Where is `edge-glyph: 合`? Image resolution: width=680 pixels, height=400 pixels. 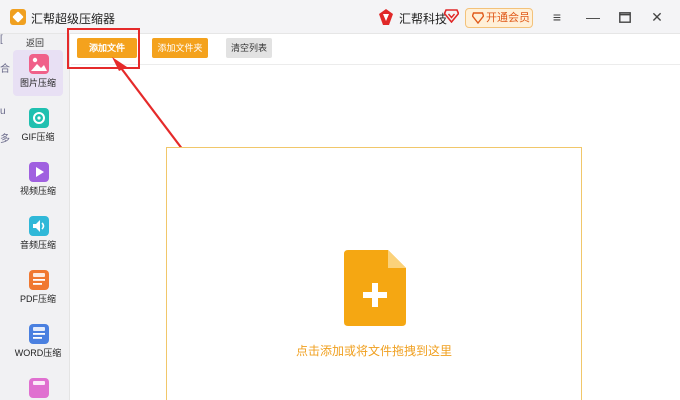 edge-glyph: 合 is located at coordinates (5, 69).